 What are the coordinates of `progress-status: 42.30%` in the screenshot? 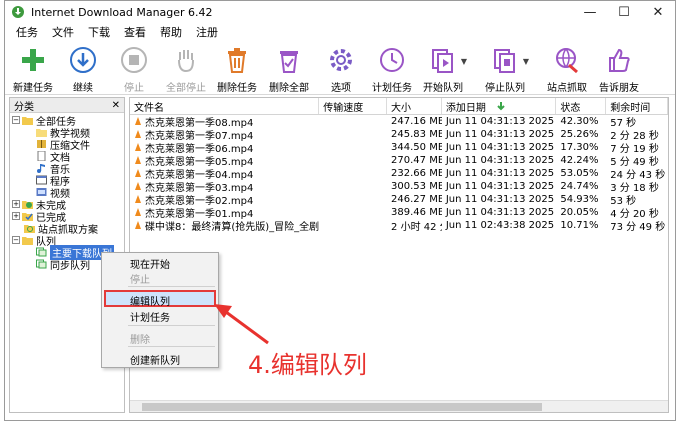 It's located at (579, 121).